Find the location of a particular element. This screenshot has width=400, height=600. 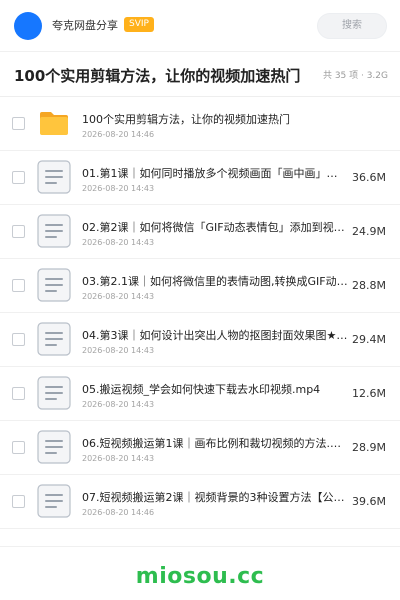

page-title: 100个实用剪辑方法，让你的视频加速热门 is located at coordinates (157, 76).